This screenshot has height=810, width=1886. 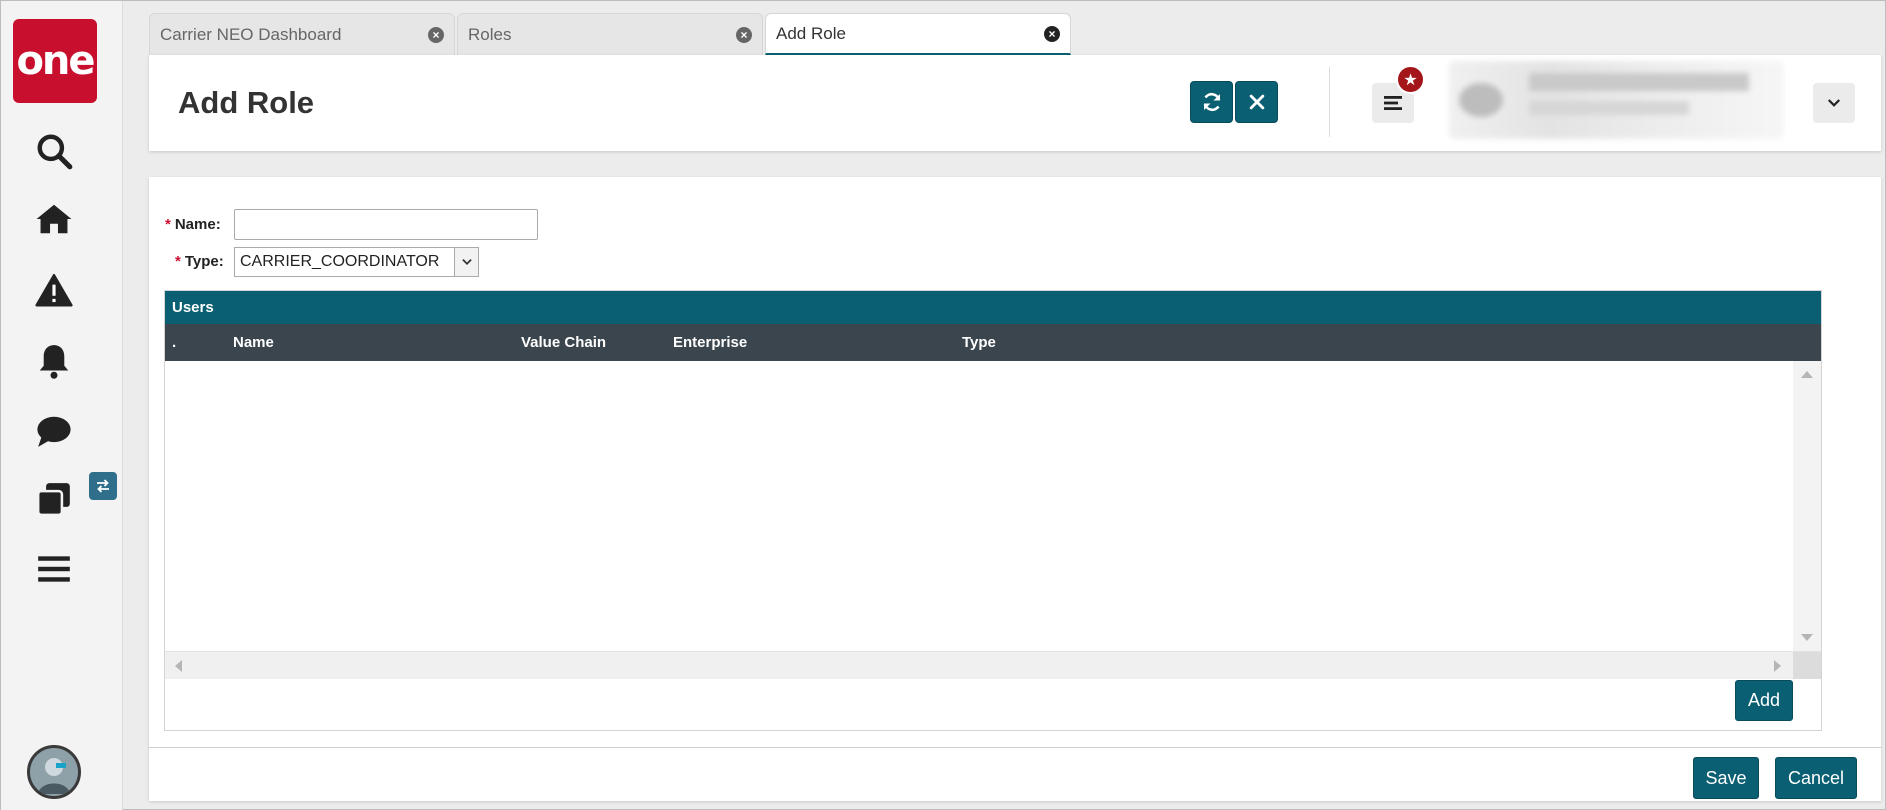 I want to click on column-header-enterprise: Enterprise, so click(x=710, y=342).